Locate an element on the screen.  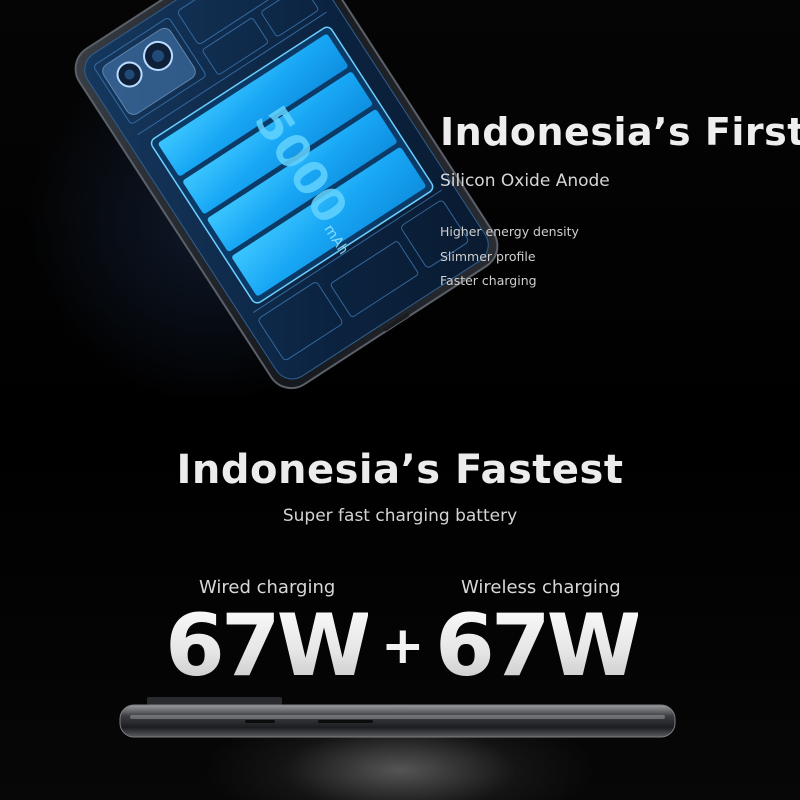
headline-fastest: Indonesia’s Fastest is located at coordinates (400, 470).